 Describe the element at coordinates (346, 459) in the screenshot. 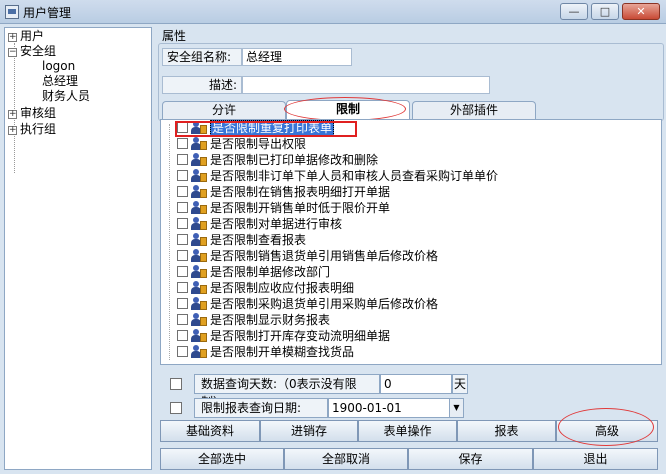

I see `deselect-all-button: 全部取消` at that location.